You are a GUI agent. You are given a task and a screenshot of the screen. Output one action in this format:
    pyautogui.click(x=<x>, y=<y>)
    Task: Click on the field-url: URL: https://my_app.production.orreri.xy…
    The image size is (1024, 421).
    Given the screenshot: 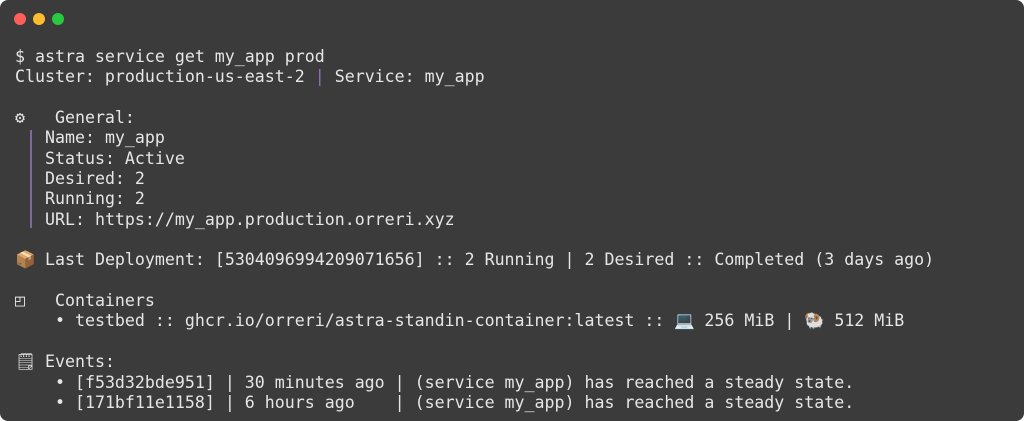 What is the action you would take?
    pyautogui.click(x=250, y=219)
    